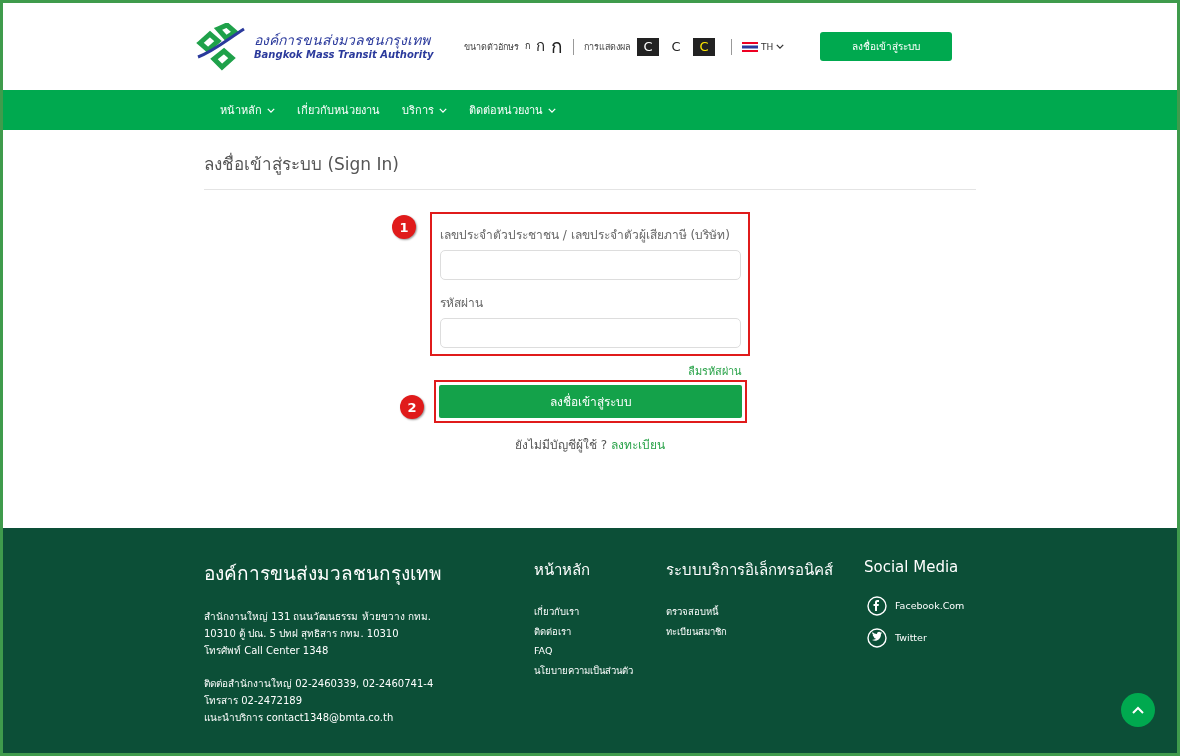 Image resolution: width=1180 pixels, height=756 pixels. I want to click on address-line: โทรศัพท์ Call Center 1348, so click(267, 651).